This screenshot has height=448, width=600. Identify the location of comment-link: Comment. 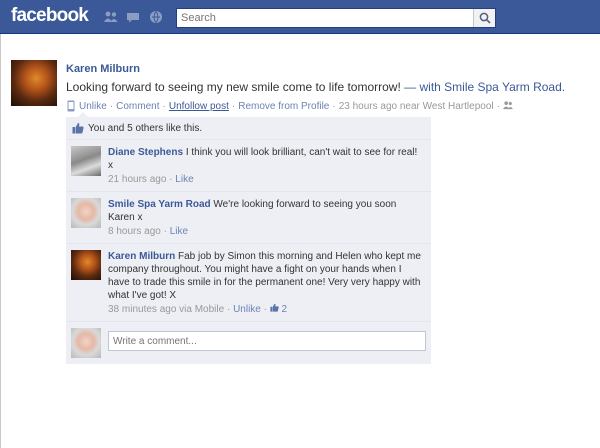
(137, 106).